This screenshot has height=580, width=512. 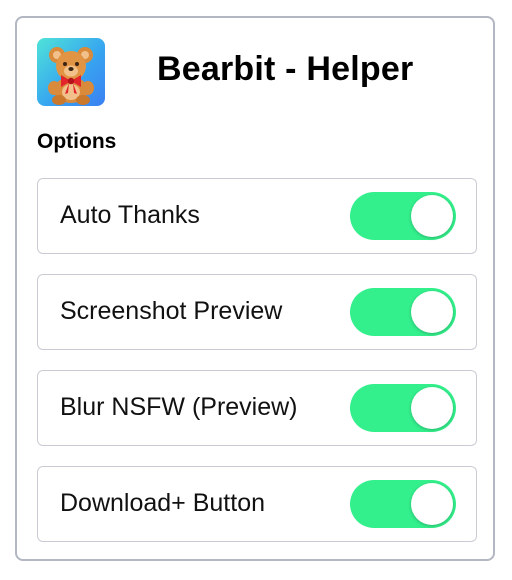 What do you see at coordinates (403, 504) in the screenshot?
I see `download-button-toggle` at bounding box center [403, 504].